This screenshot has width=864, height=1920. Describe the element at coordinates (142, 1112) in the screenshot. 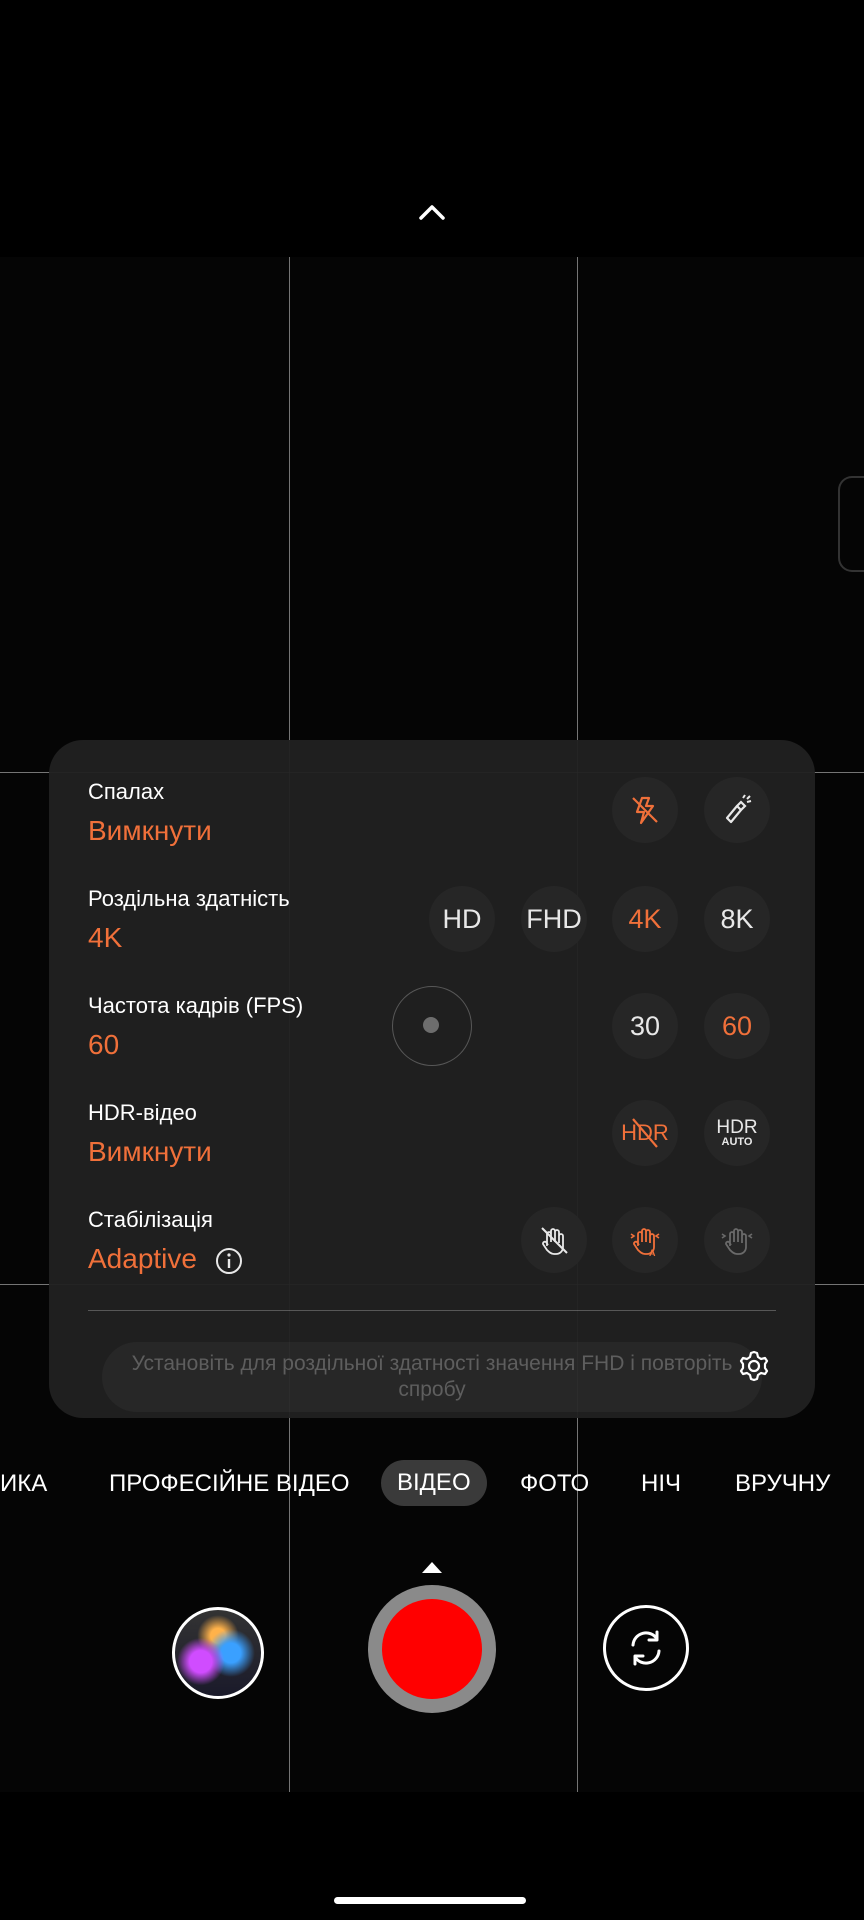

I see `hdr-title: HDR-відео` at that location.